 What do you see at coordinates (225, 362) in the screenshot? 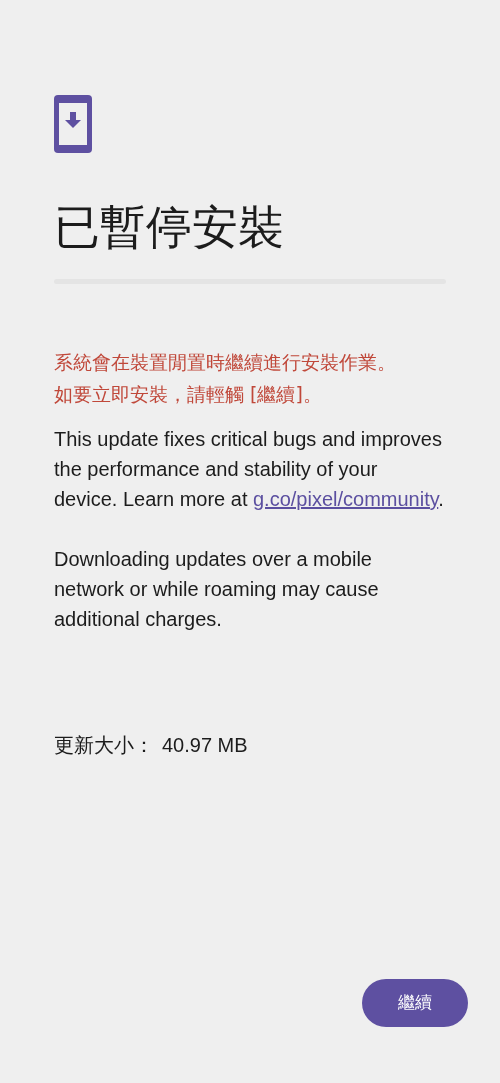
I see `install-notice: 系統會在裝置閒置時繼續進行安裝作業。` at bounding box center [225, 362].